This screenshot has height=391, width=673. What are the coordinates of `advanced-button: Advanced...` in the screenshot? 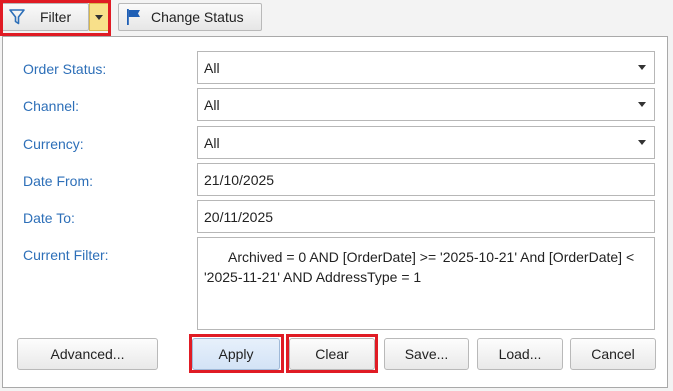 It's located at (87, 354).